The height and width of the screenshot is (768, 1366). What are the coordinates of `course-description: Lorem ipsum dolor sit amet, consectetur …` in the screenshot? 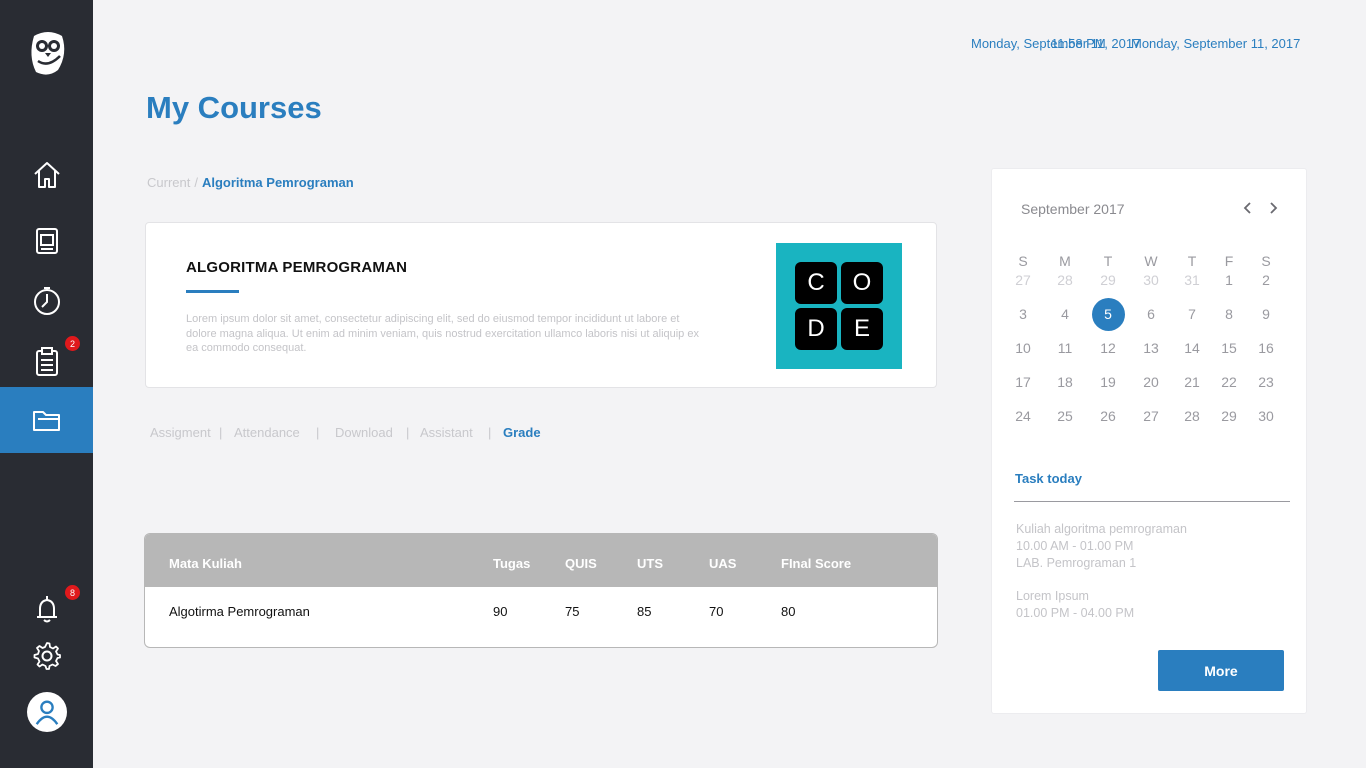 It's located at (442, 333).